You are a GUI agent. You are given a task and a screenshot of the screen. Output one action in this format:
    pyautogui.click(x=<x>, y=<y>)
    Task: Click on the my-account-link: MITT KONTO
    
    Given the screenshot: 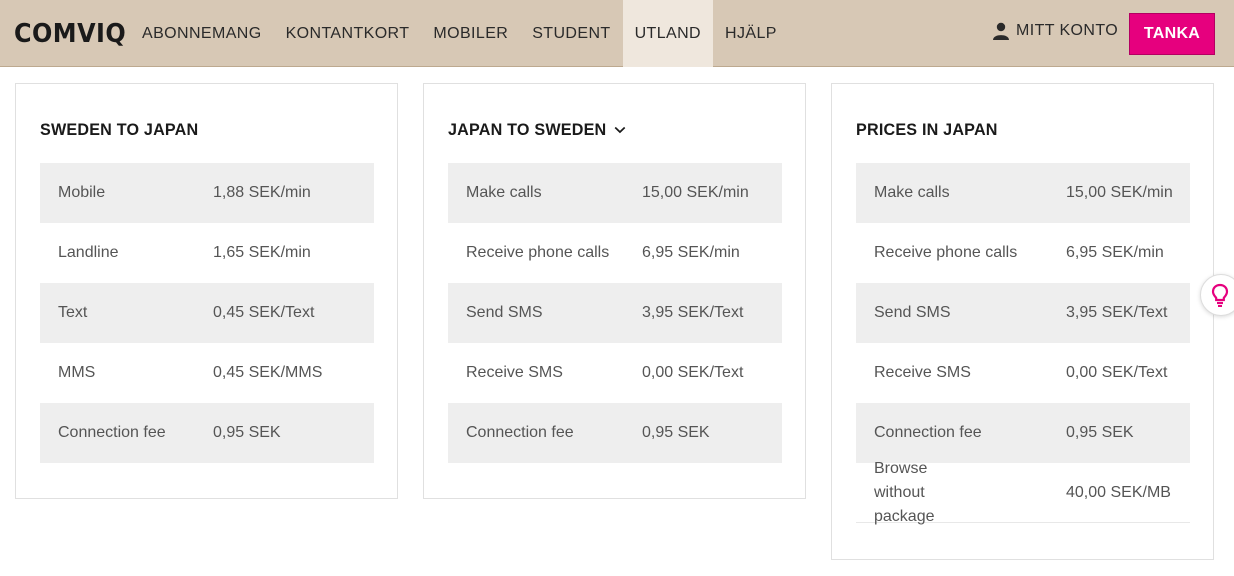 What is the action you would take?
    pyautogui.click(x=1055, y=31)
    